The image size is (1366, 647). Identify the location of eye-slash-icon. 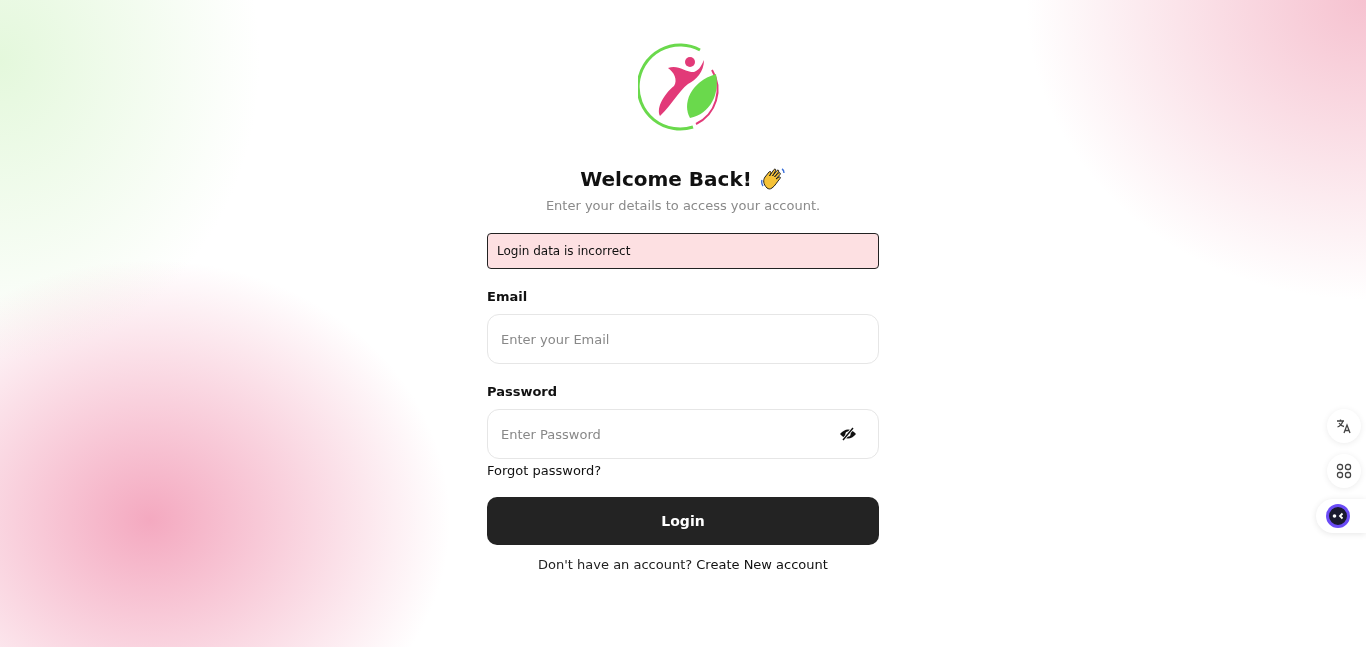
(848, 434).